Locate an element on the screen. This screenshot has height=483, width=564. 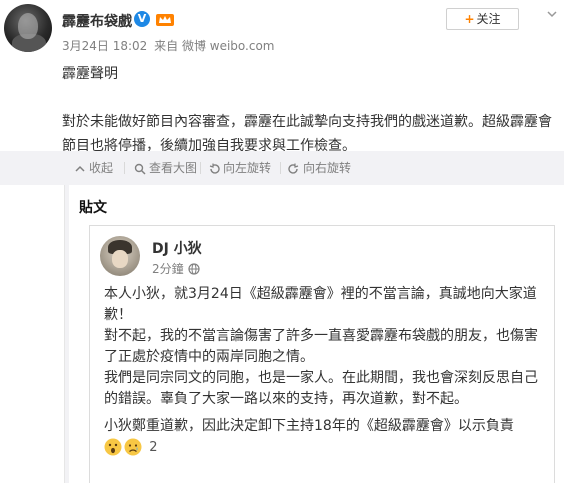
rotate-left-icon is located at coordinates (214, 168).